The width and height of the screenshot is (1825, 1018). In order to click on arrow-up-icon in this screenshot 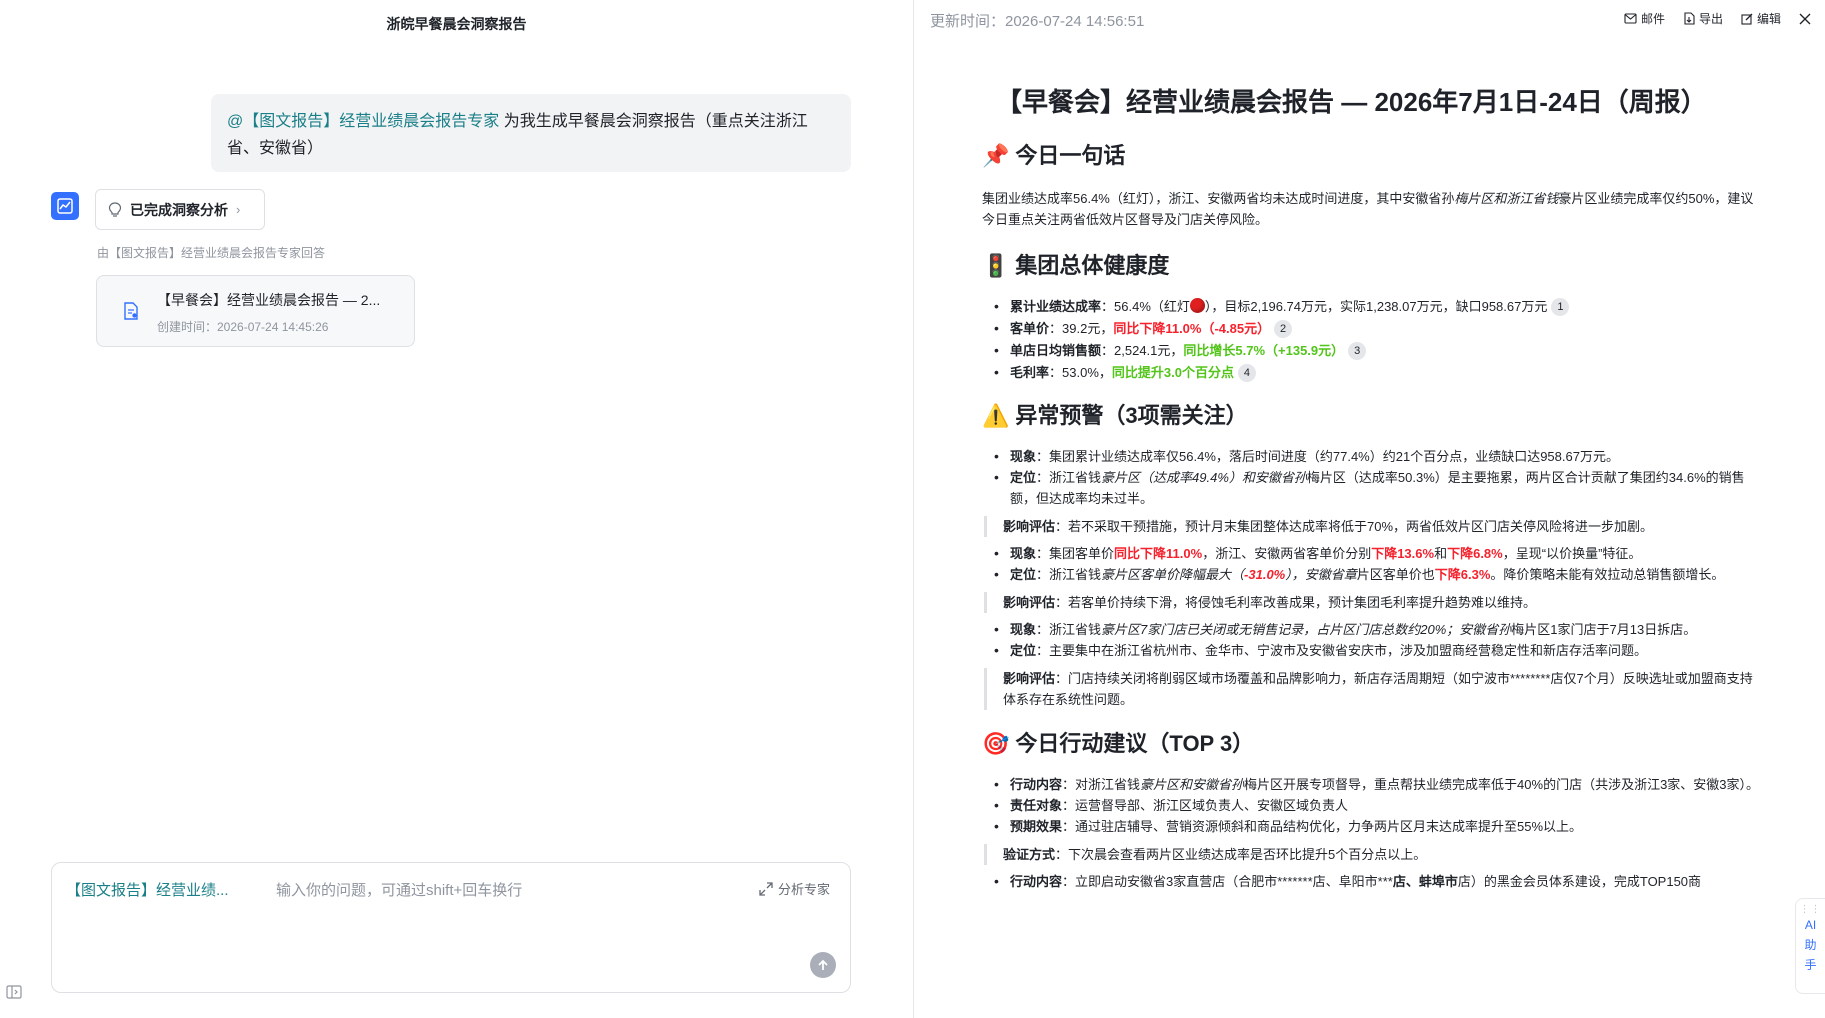, I will do `click(823, 964)`.